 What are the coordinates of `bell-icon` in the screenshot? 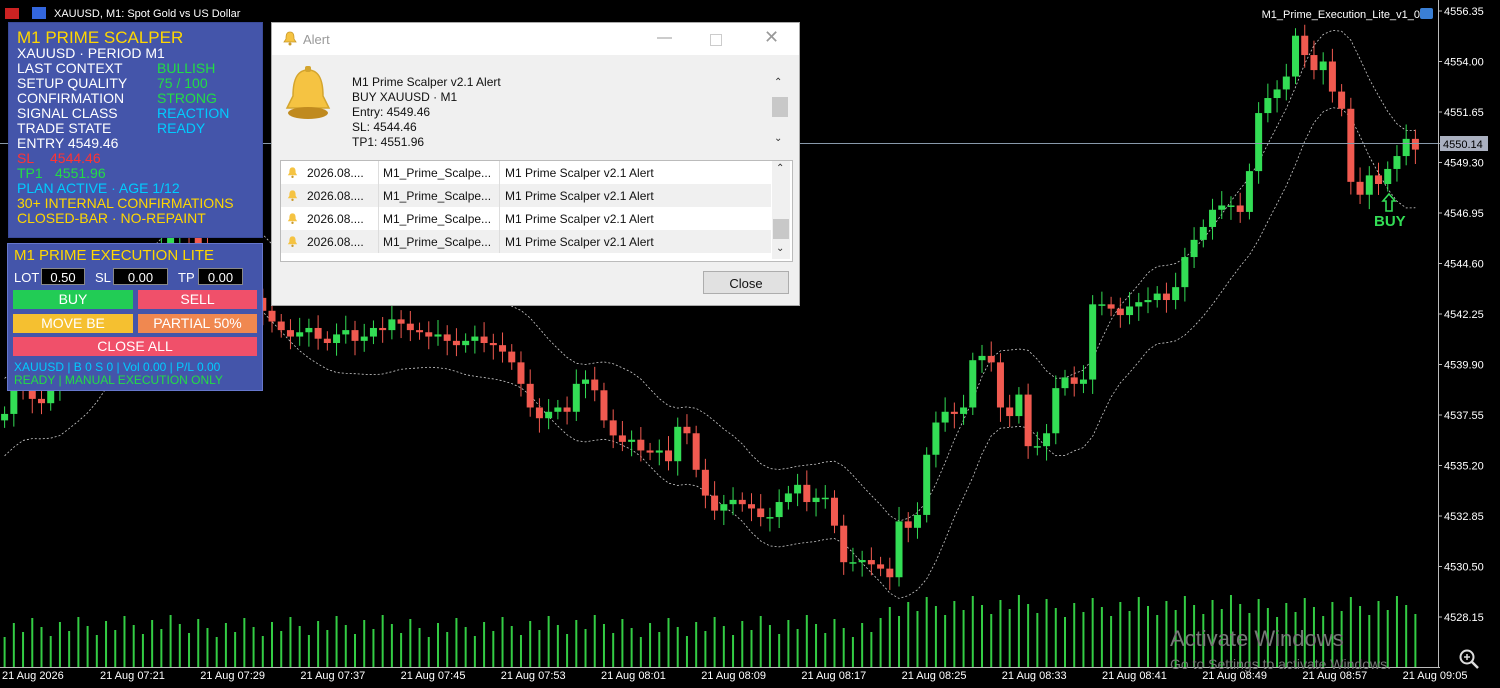 It's located at (290, 38).